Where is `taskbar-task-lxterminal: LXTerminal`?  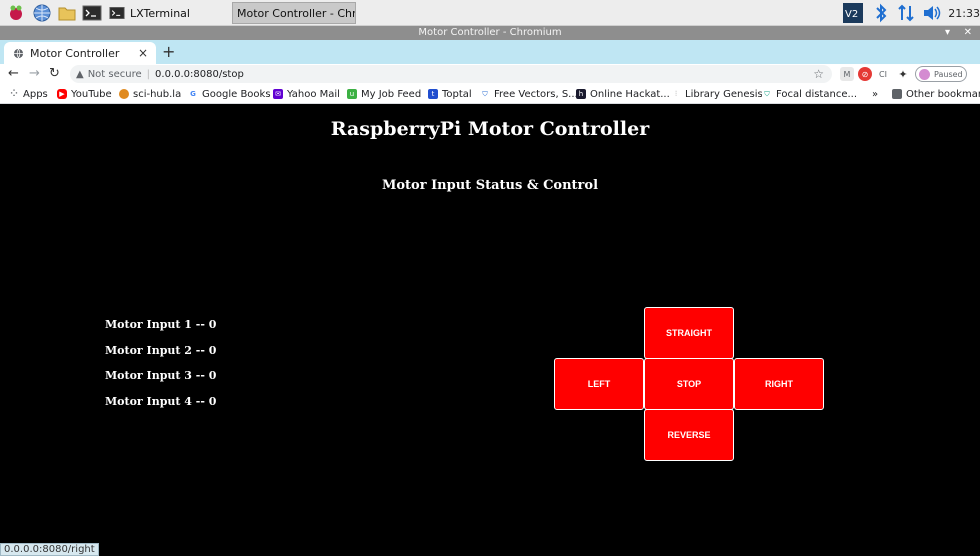
taskbar-task-lxterminal: LXTerminal is located at coordinates (169, 13).